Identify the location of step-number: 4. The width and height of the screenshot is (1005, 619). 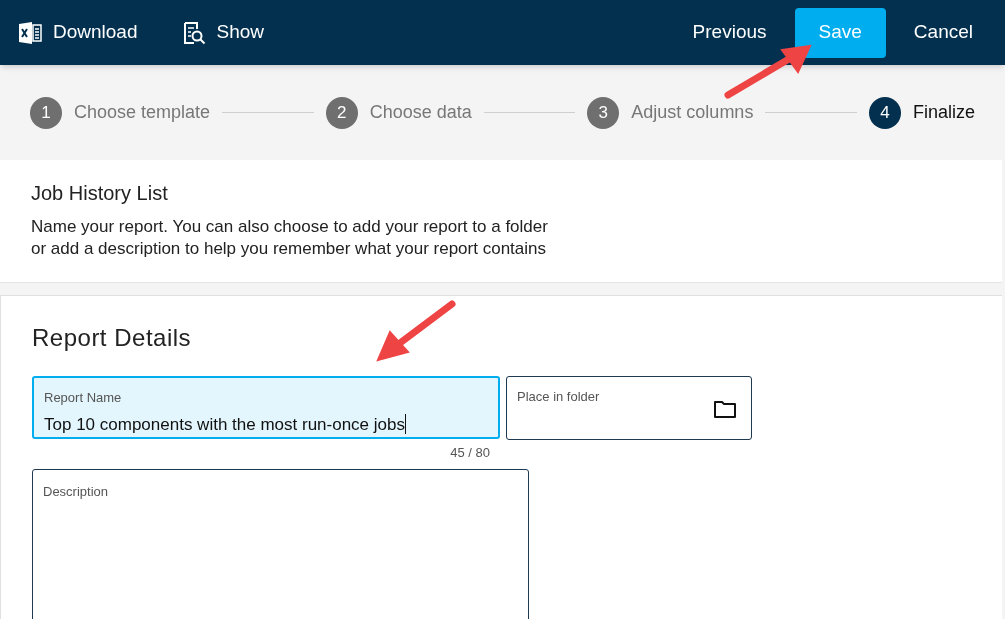
(884, 112).